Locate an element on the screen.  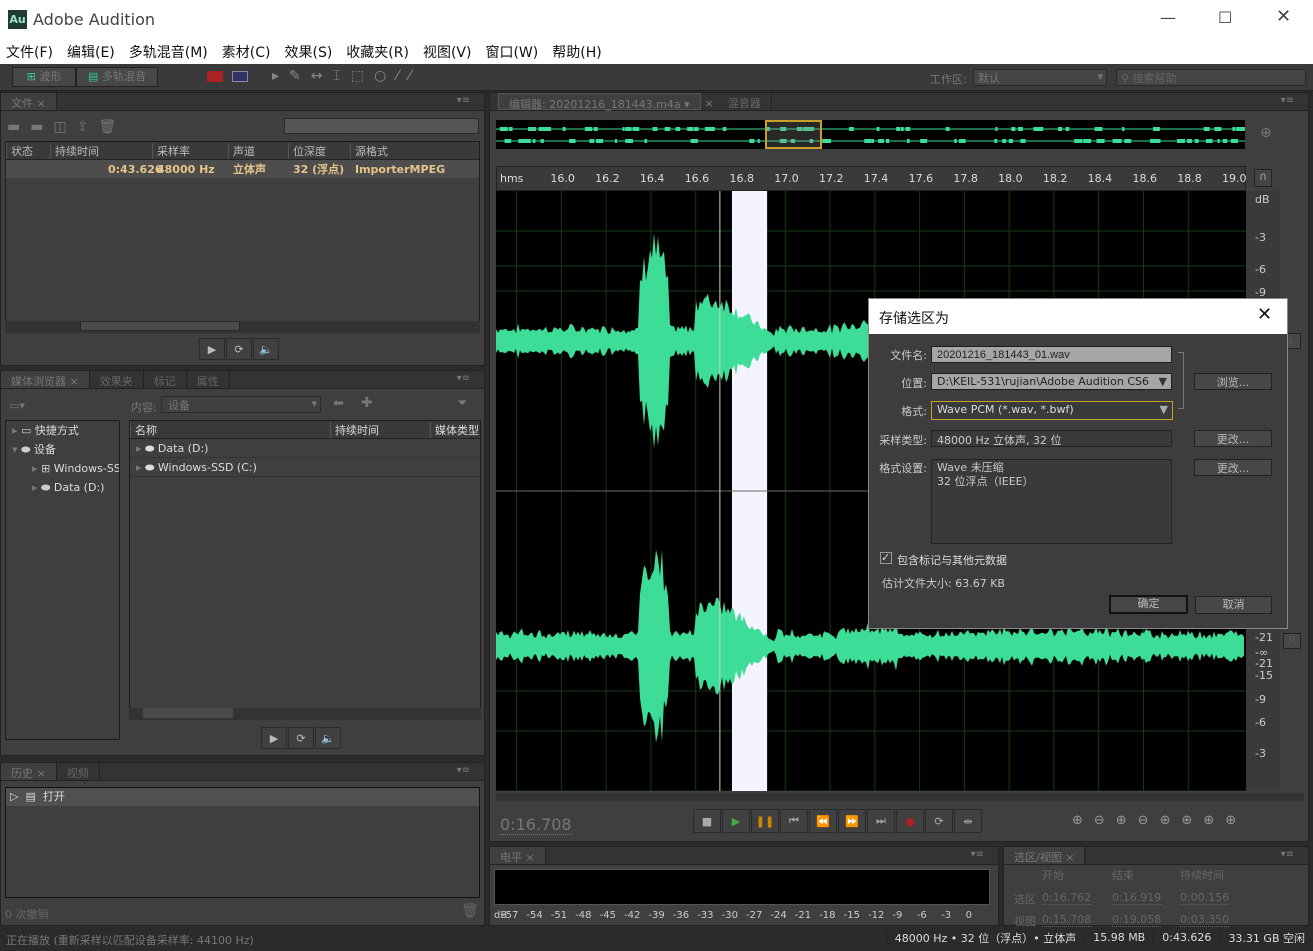
stop-button: ■ is located at coordinates (707, 821).